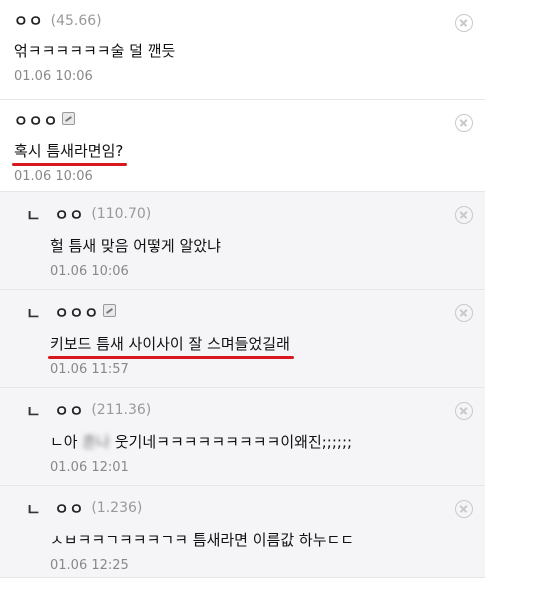 The image size is (543, 596). Describe the element at coordinates (121, 410) in the screenshot. I see `ip-address: (211.36)` at that location.